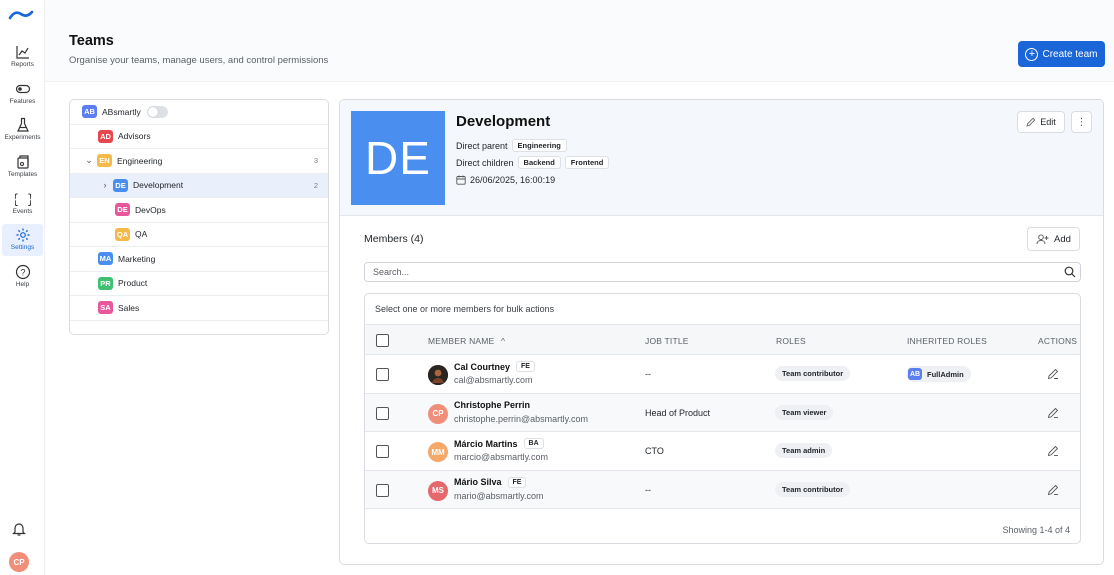 The width and height of the screenshot is (1114, 575). What do you see at coordinates (1058, 341) in the screenshot?
I see `col-actions: ACTIONS` at bounding box center [1058, 341].